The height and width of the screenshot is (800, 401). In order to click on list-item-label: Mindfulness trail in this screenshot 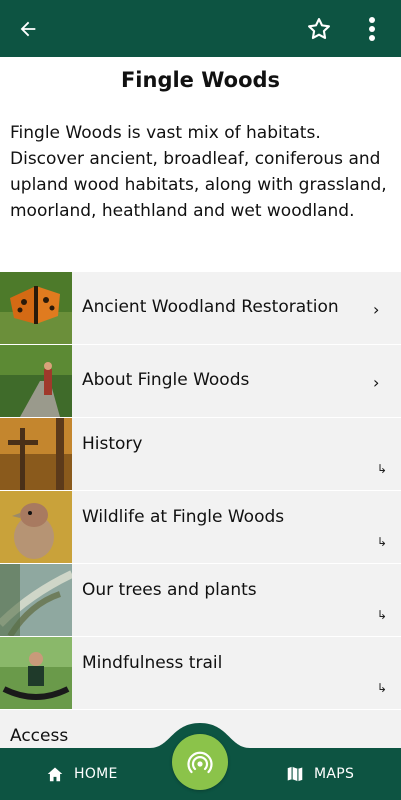, I will do `click(152, 663)`.